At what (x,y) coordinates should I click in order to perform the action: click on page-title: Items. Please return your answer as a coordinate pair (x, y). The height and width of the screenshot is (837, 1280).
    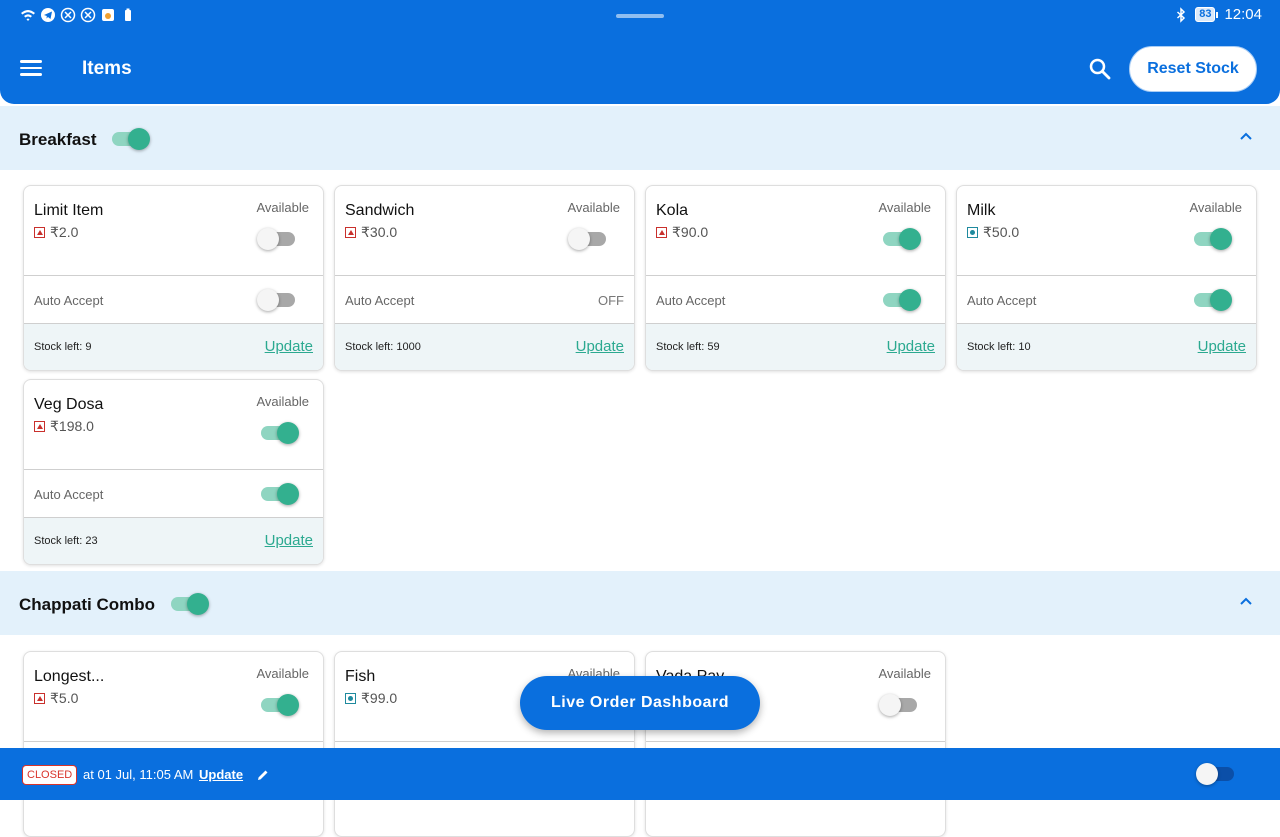
    Looking at the image, I should click on (107, 68).